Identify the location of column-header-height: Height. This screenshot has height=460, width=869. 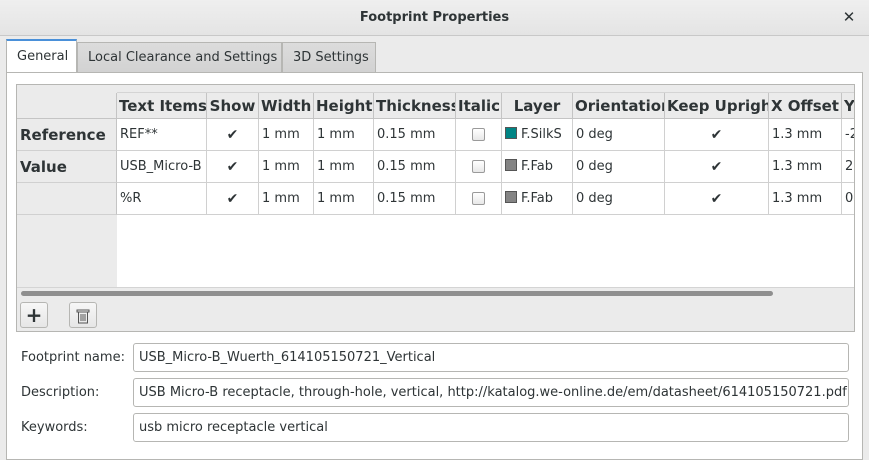
(344, 106).